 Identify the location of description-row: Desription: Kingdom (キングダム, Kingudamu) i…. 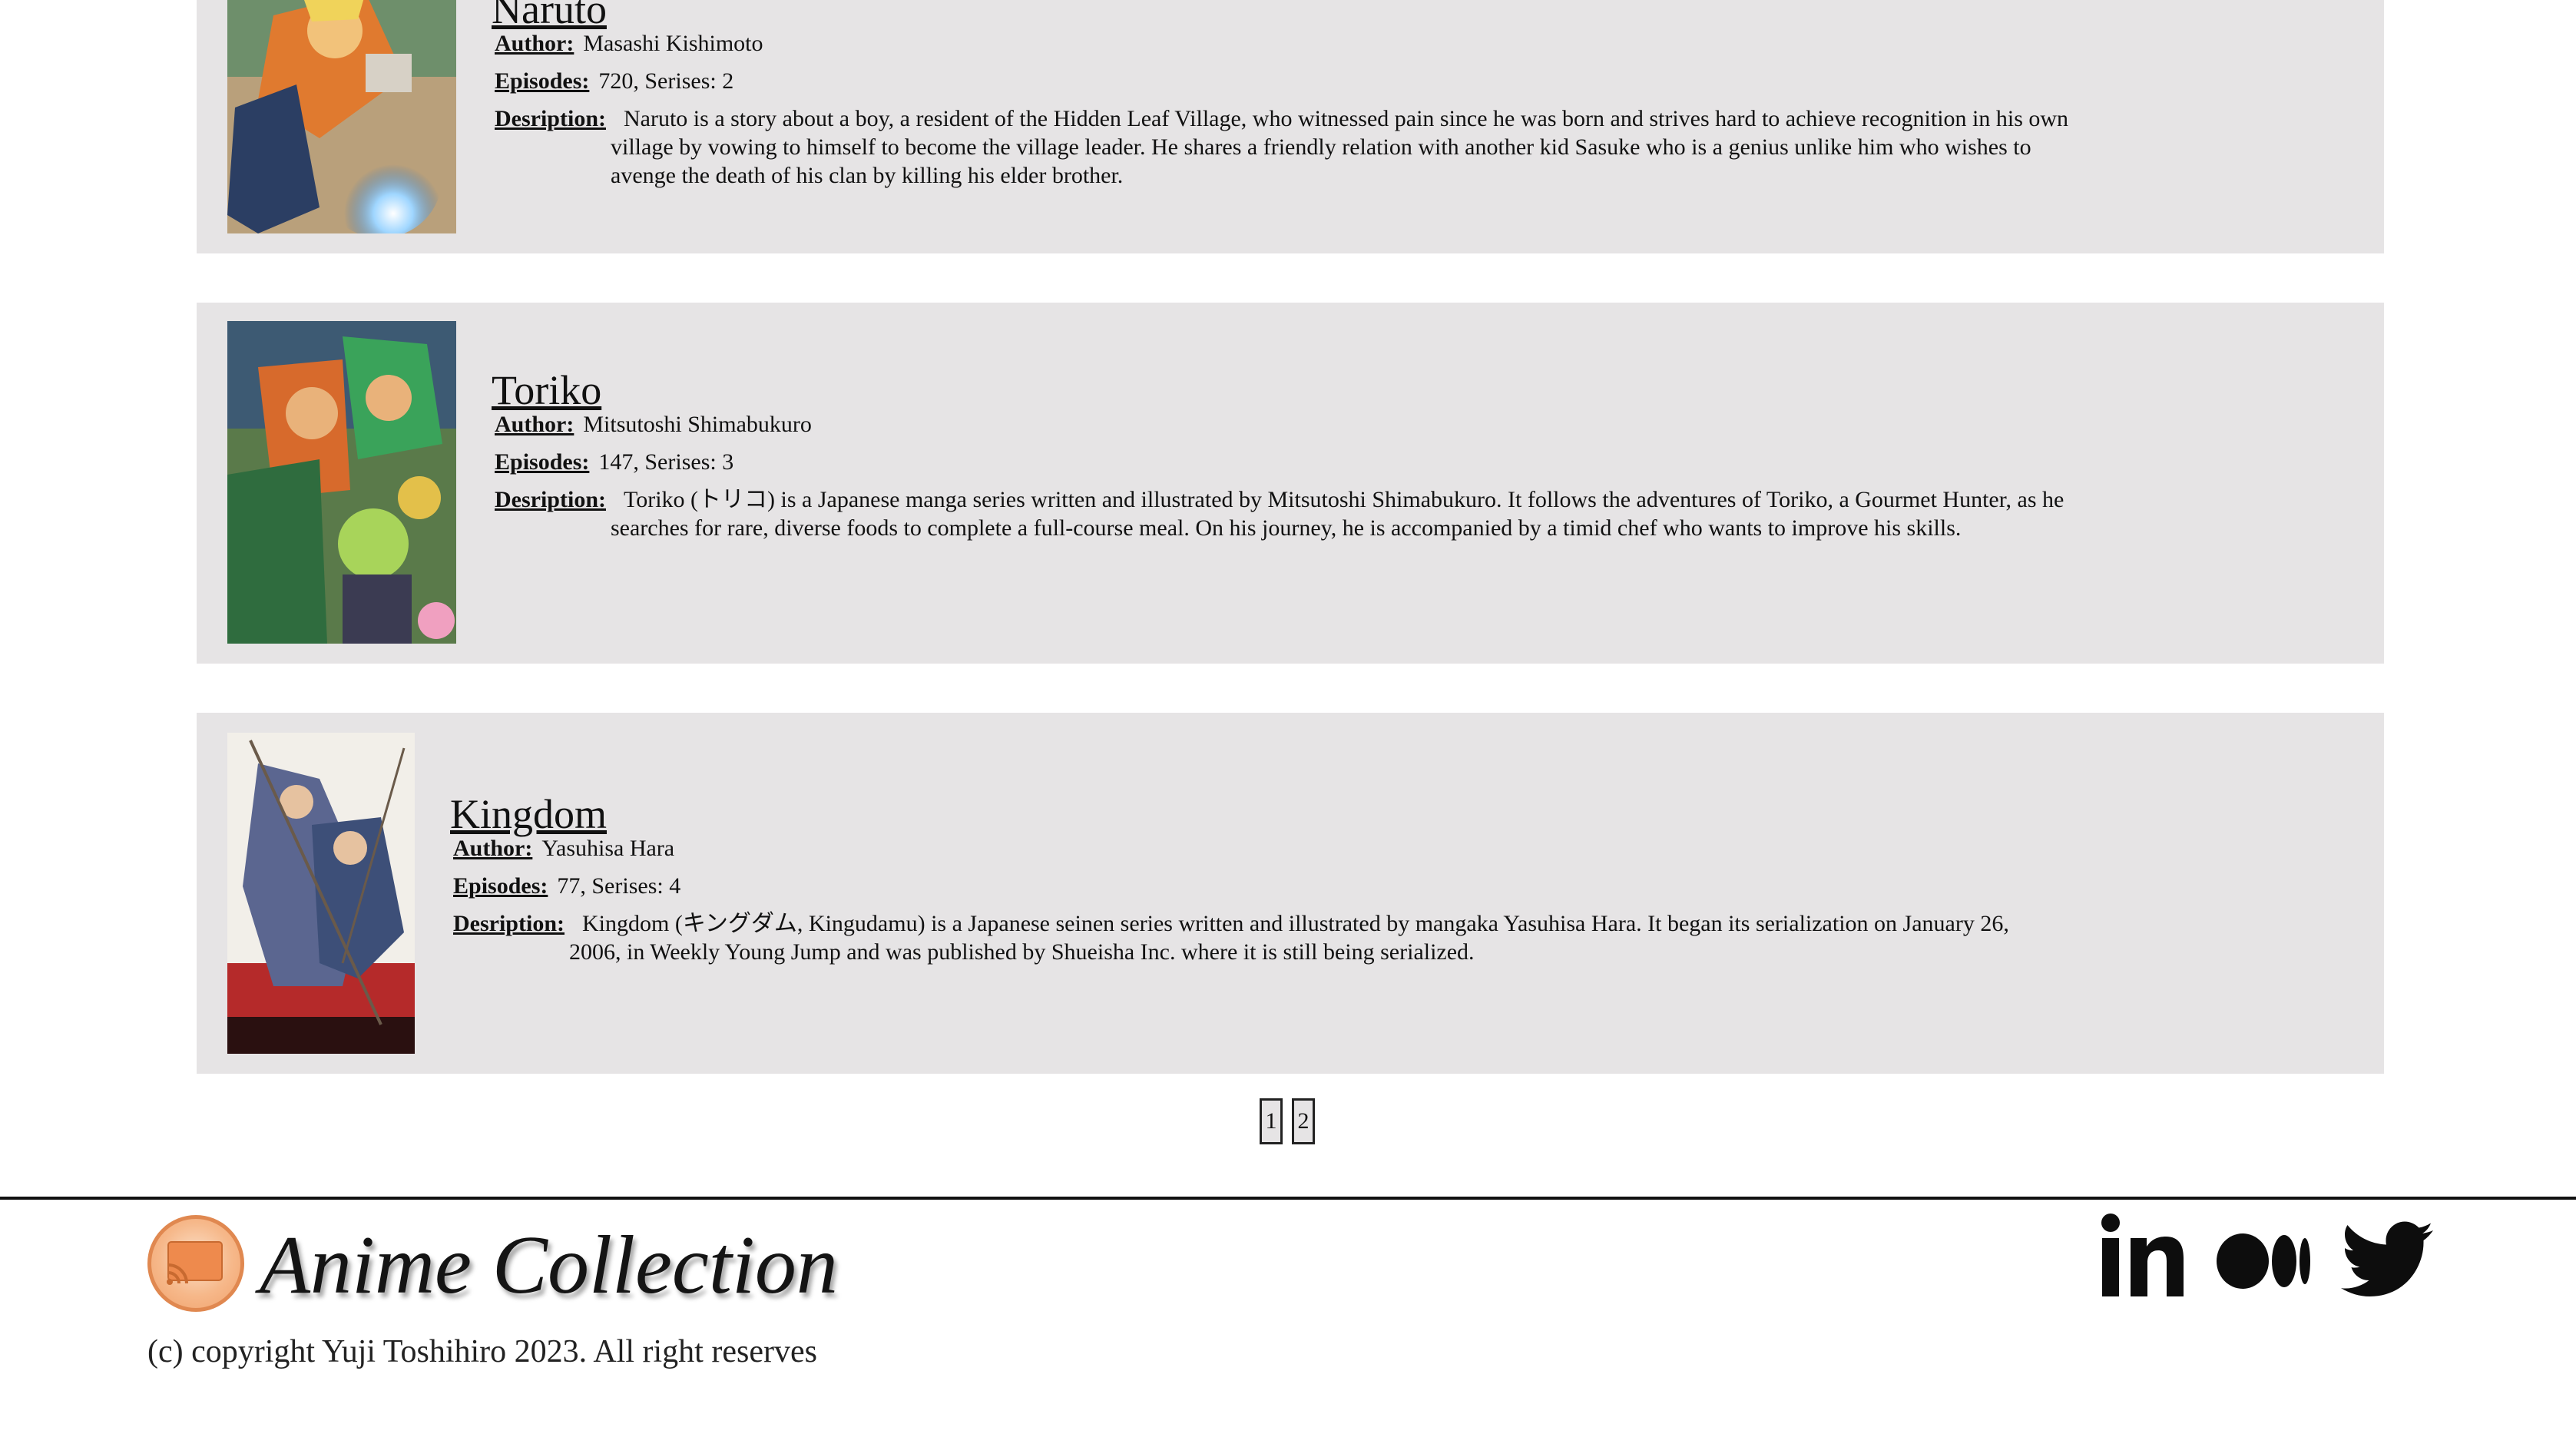
(1333, 937).